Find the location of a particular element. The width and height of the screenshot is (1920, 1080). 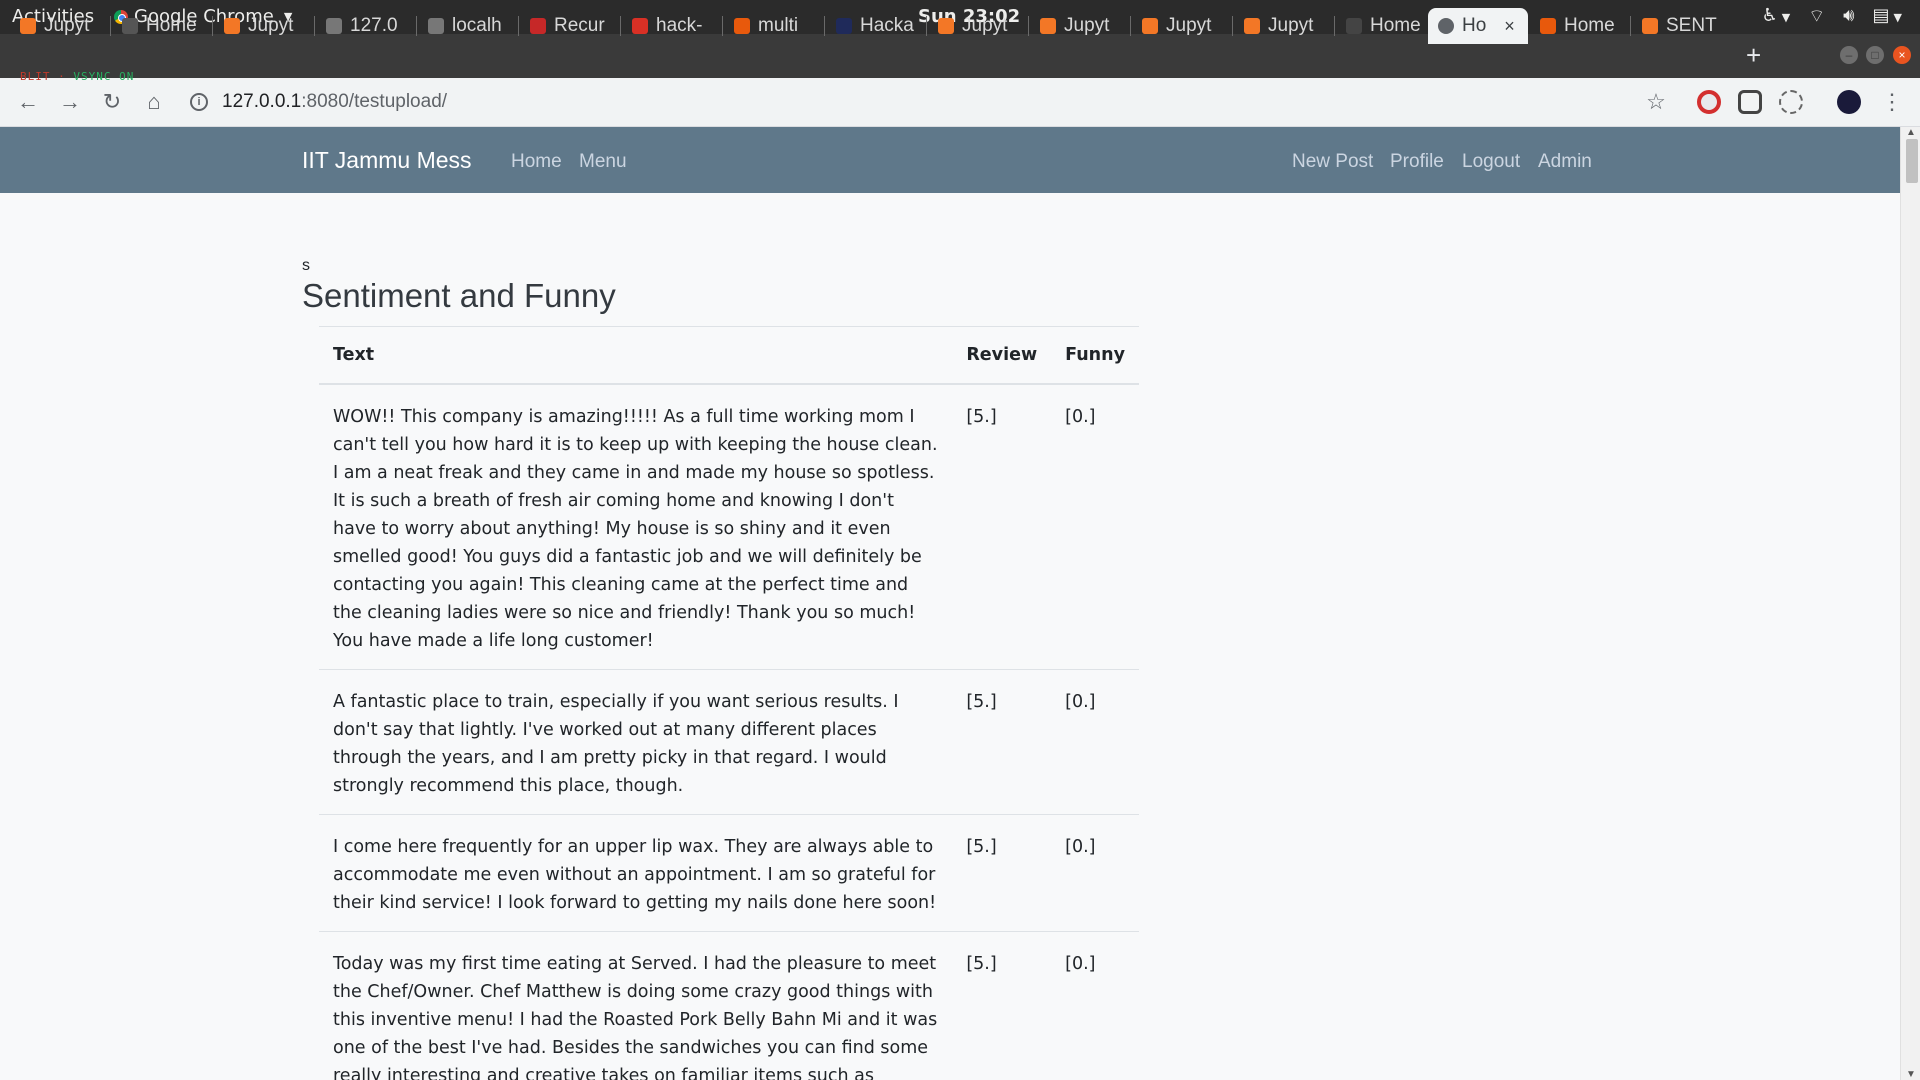

small-text: s is located at coordinates (306, 265).